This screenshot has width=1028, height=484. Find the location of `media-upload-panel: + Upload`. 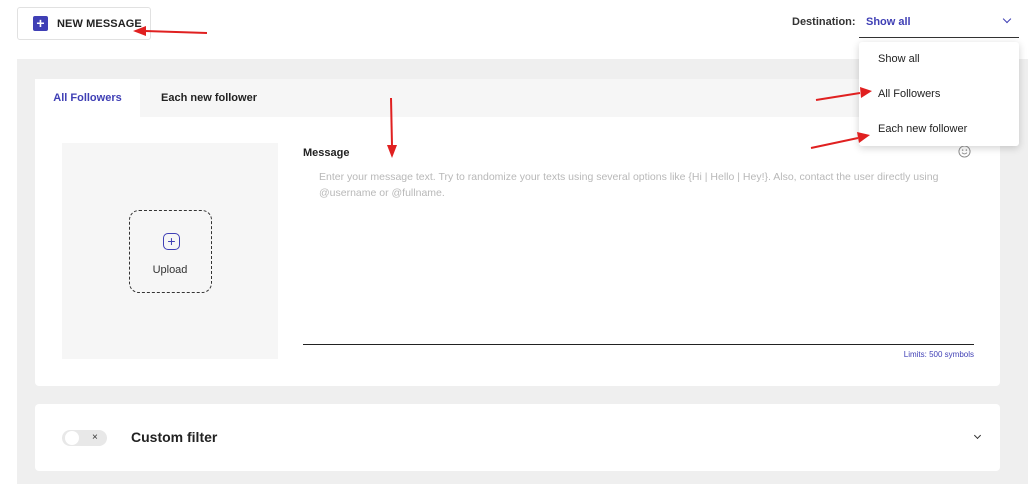

media-upload-panel: + Upload is located at coordinates (170, 251).